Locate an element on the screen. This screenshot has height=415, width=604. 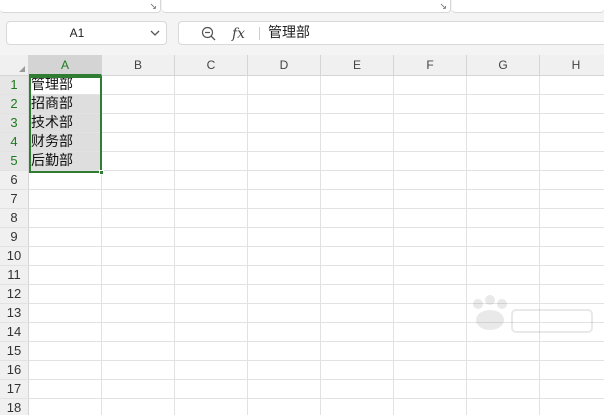
cell-c8 is located at coordinates (211, 218).